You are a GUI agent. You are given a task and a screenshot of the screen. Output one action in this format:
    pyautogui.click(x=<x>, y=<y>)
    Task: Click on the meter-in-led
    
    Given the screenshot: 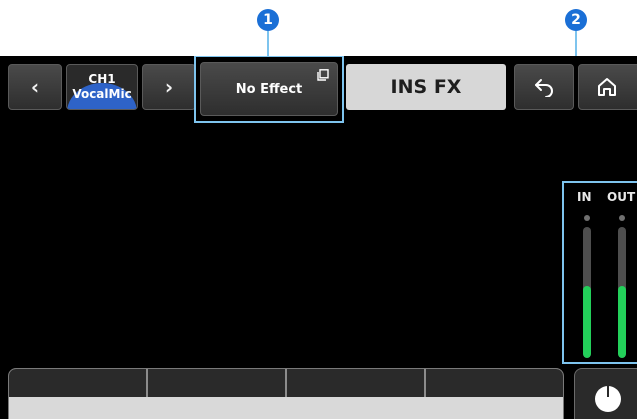 What is the action you would take?
    pyautogui.click(x=587, y=218)
    